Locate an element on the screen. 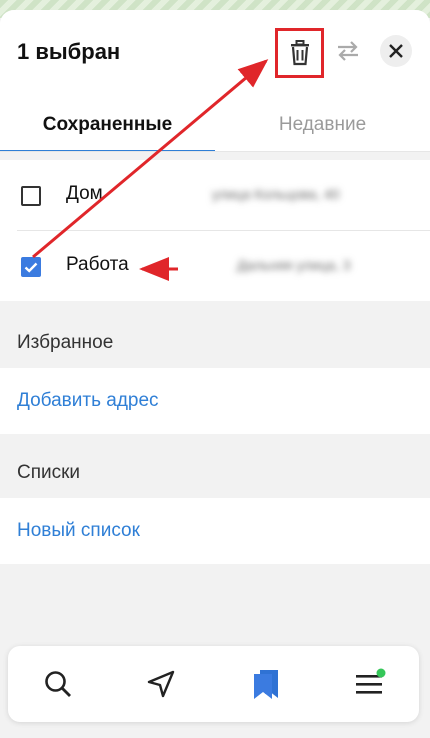 This screenshot has height=738, width=430. nav-bookmarks is located at coordinates (266, 684).